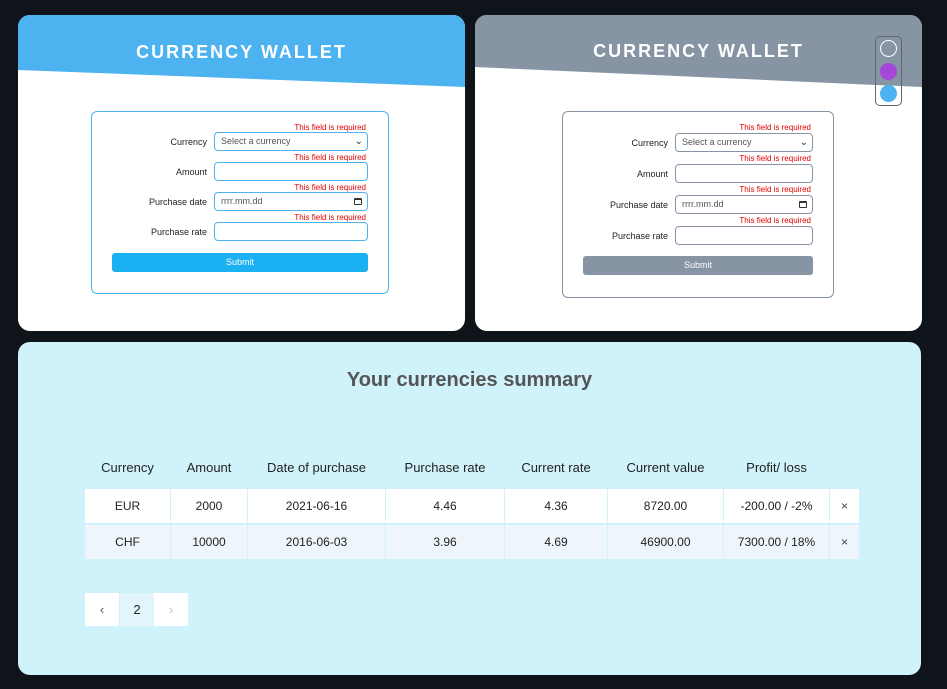 Image resolution: width=947 pixels, height=689 pixels. What do you see at coordinates (127, 467) in the screenshot?
I see `column-header-currency: Currency` at bounding box center [127, 467].